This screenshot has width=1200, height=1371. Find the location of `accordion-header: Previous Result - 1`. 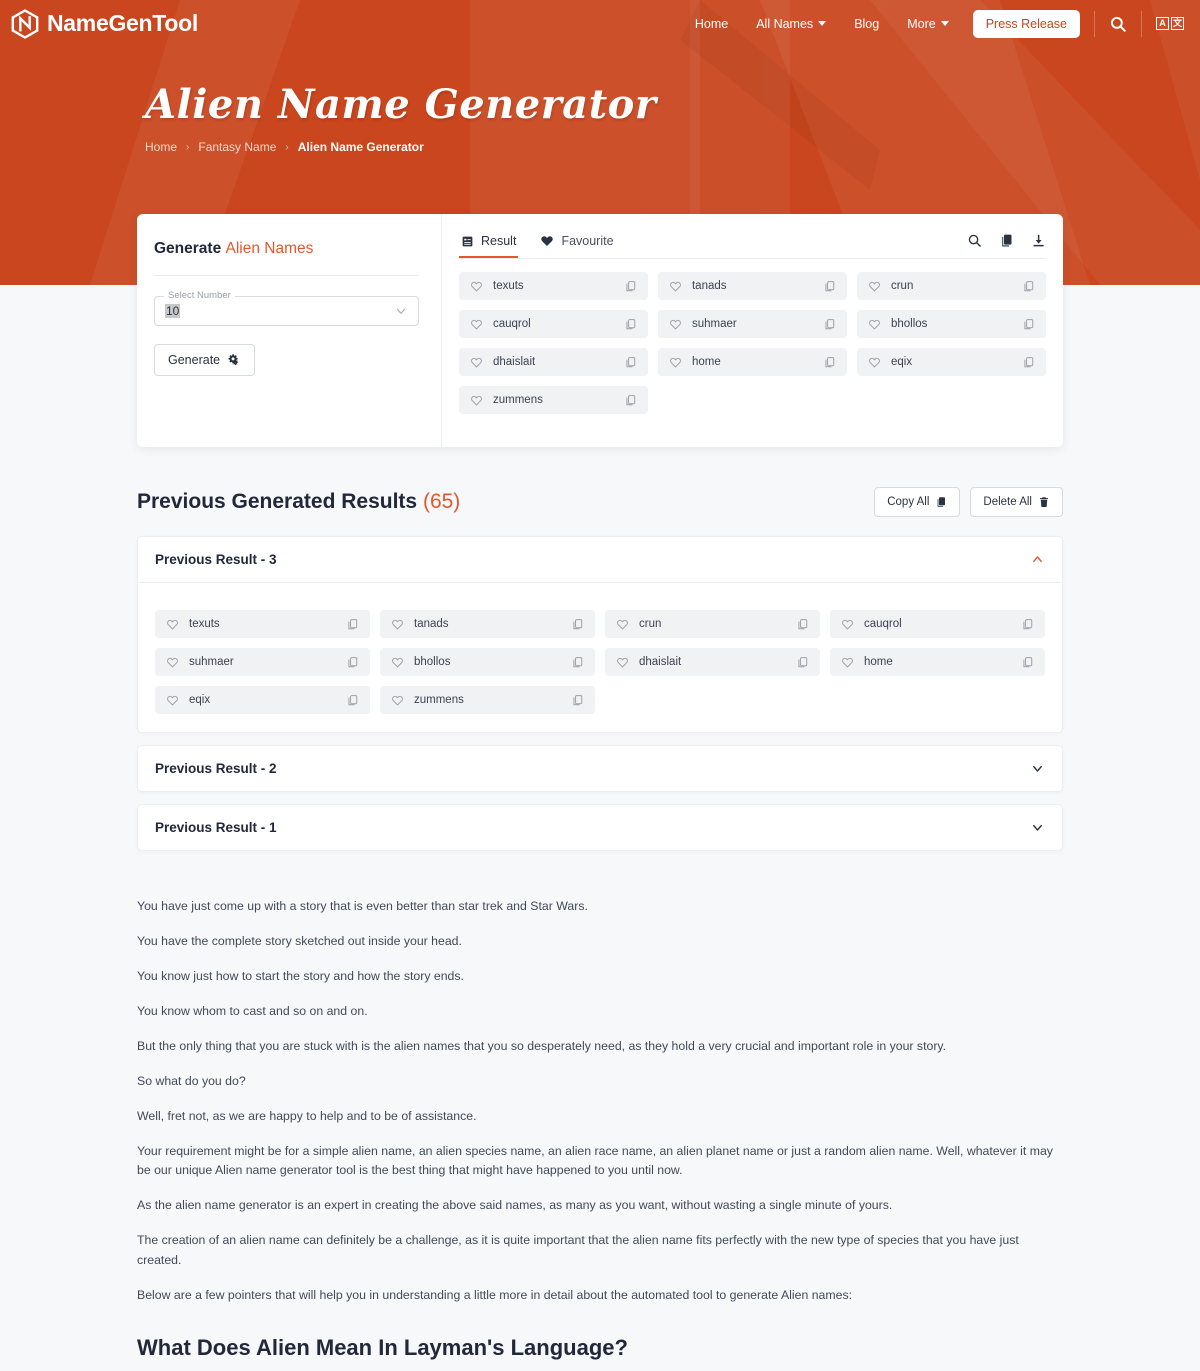

accordion-header: Previous Result - 1 is located at coordinates (600, 827).